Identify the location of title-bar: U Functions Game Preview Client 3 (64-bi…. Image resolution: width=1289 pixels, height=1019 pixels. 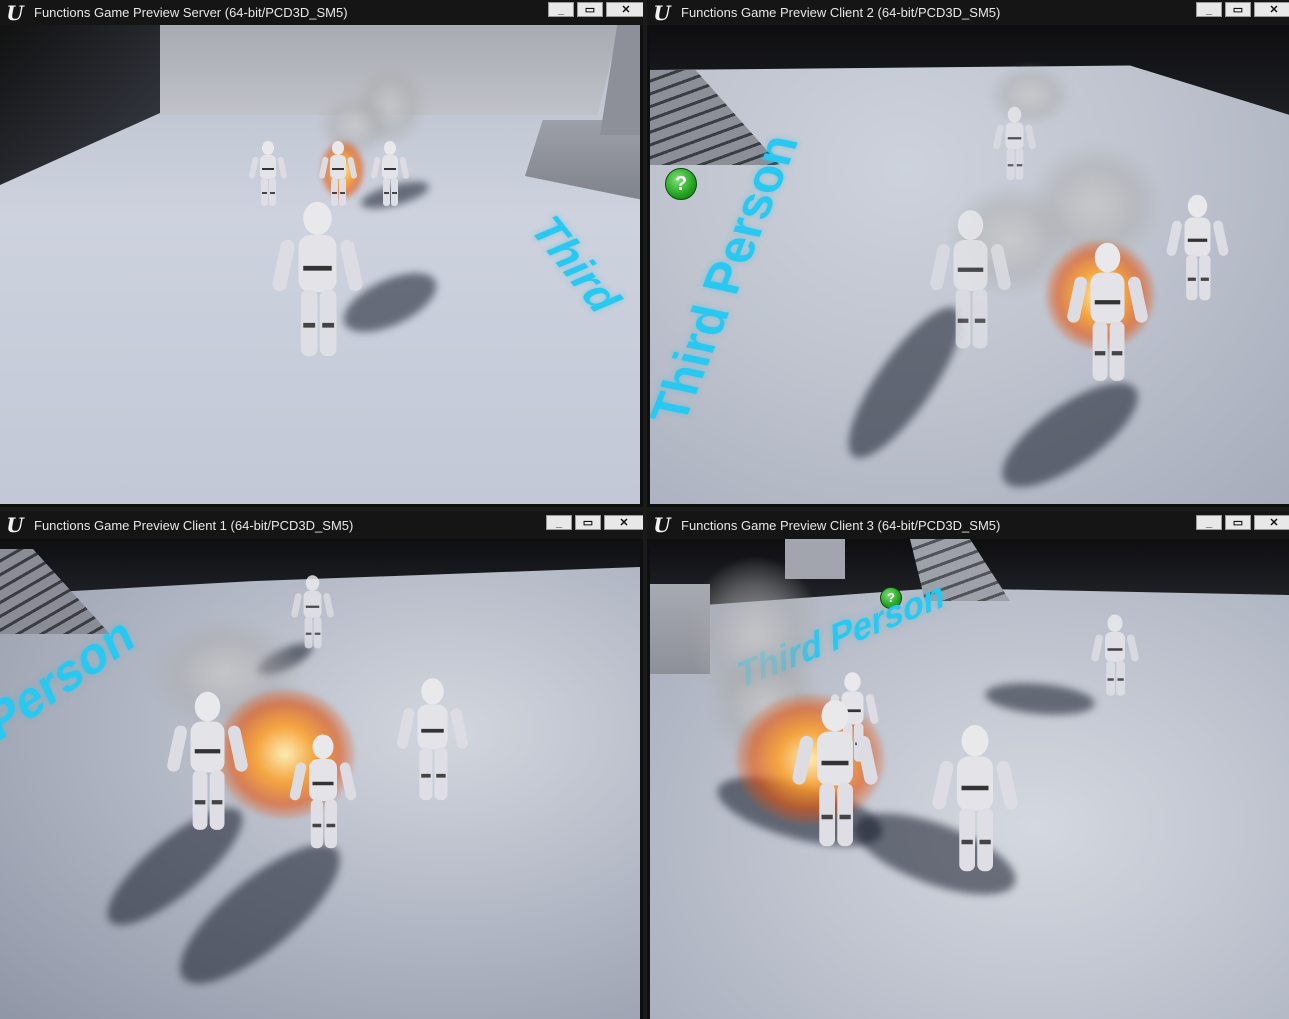
(968, 525).